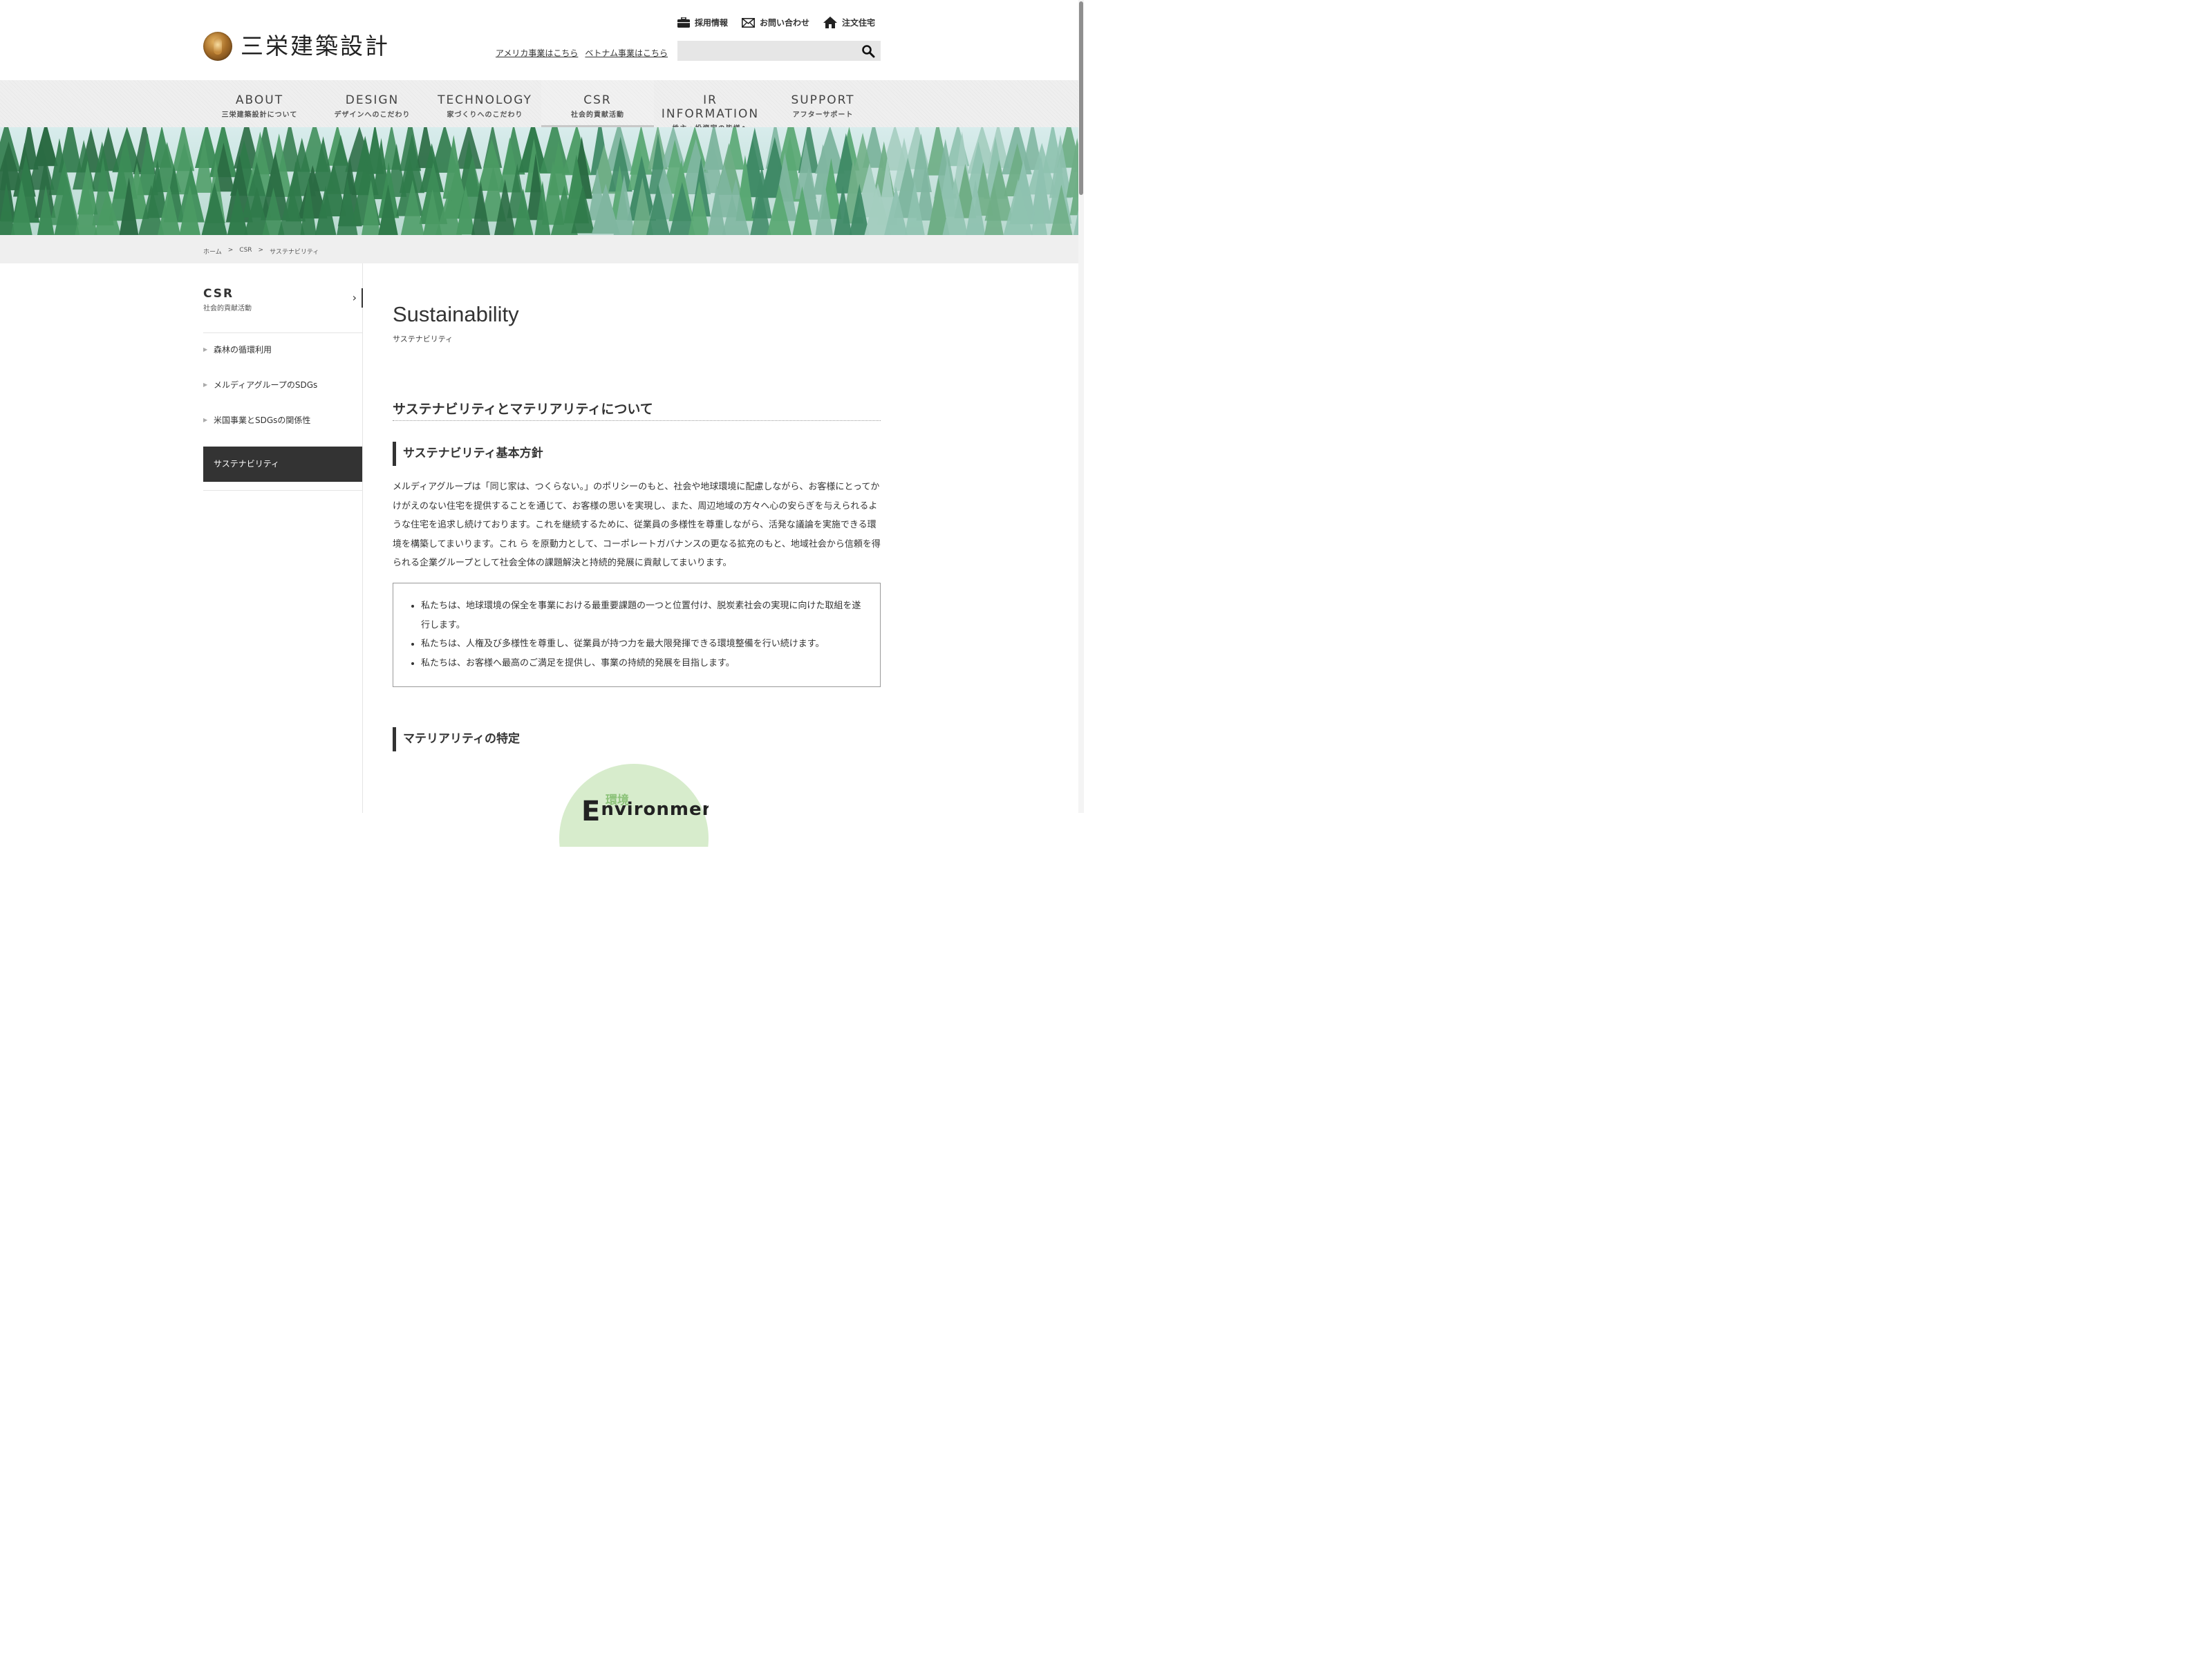 The height and width of the screenshot is (1659, 2212). What do you see at coordinates (582, 53) in the screenshot?
I see `overseas-links: アメリカ事業はこちら ベトナム事業はこちら` at bounding box center [582, 53].